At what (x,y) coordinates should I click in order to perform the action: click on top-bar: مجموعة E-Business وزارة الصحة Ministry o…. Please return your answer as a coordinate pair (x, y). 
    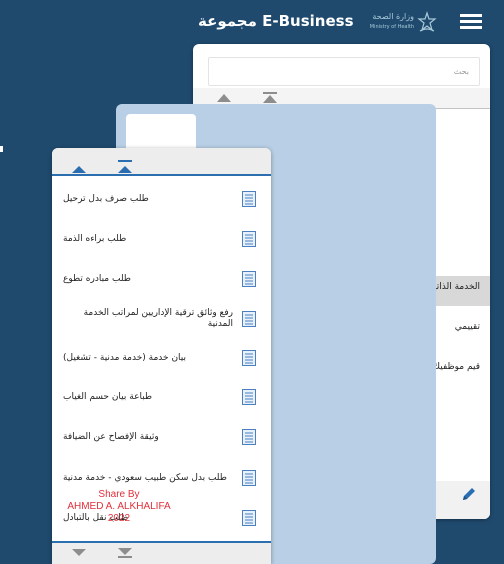
    Looking at the image, I should click on (252, 22).